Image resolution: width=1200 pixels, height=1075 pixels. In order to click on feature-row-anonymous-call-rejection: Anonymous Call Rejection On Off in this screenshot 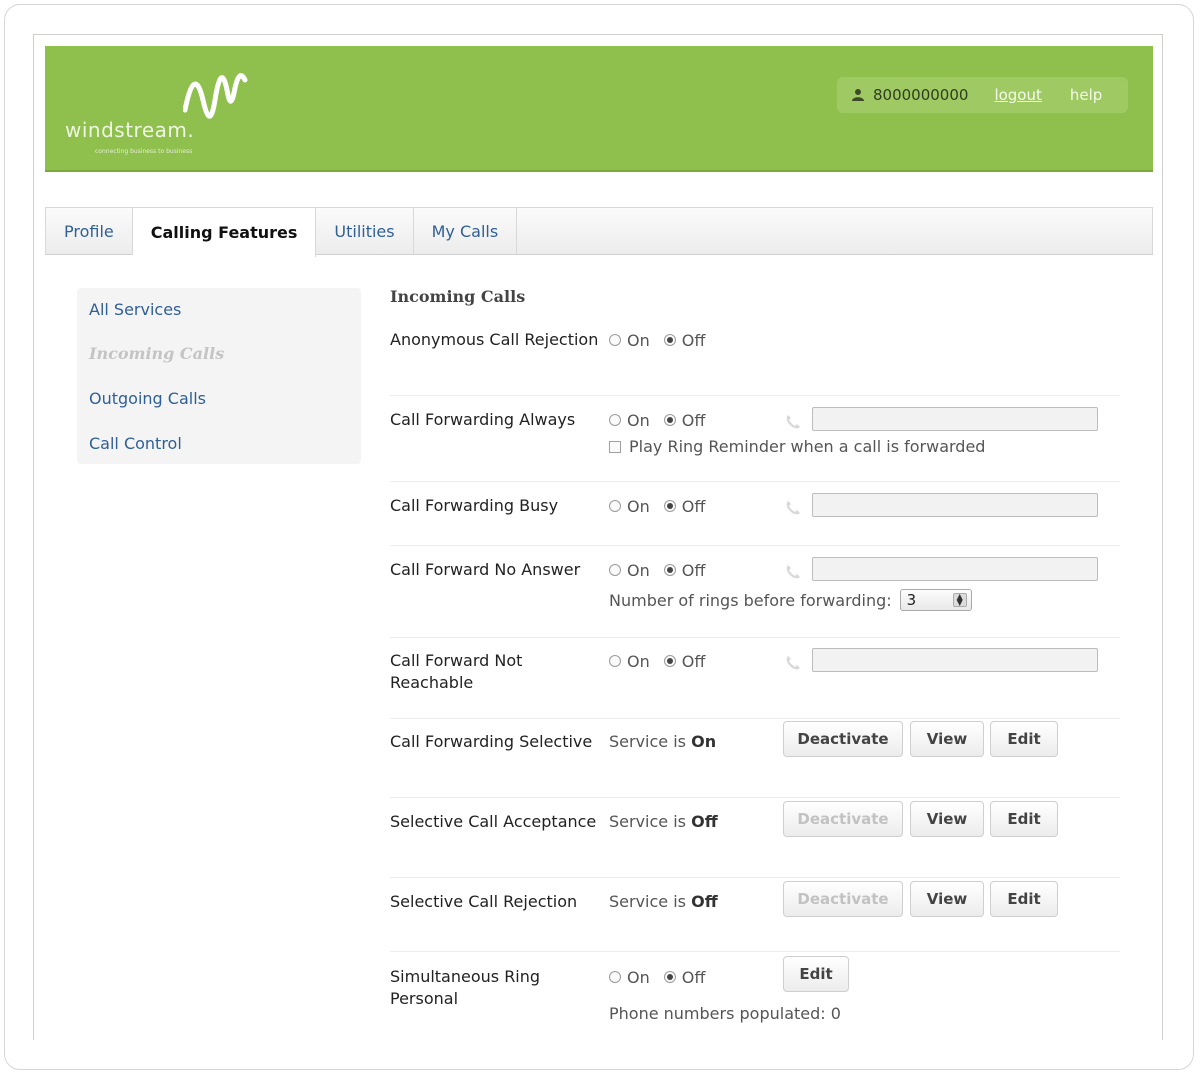, I will do `click(755, 362)`.